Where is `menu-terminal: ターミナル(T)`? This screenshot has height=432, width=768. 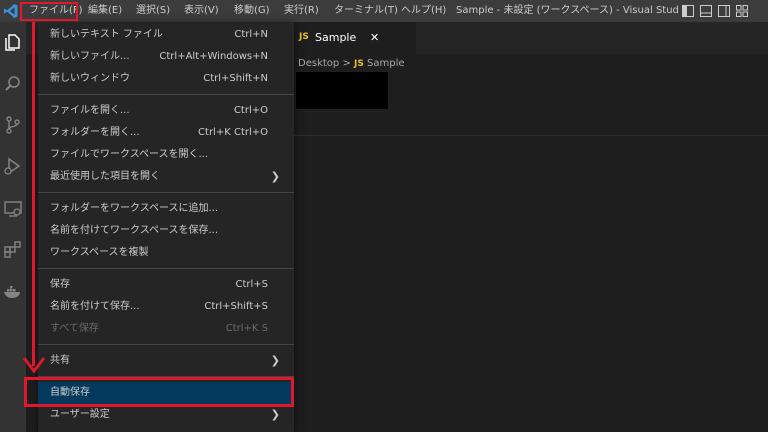
menu-terminal: ターミナル(T) is located at coordinates (366, 11).